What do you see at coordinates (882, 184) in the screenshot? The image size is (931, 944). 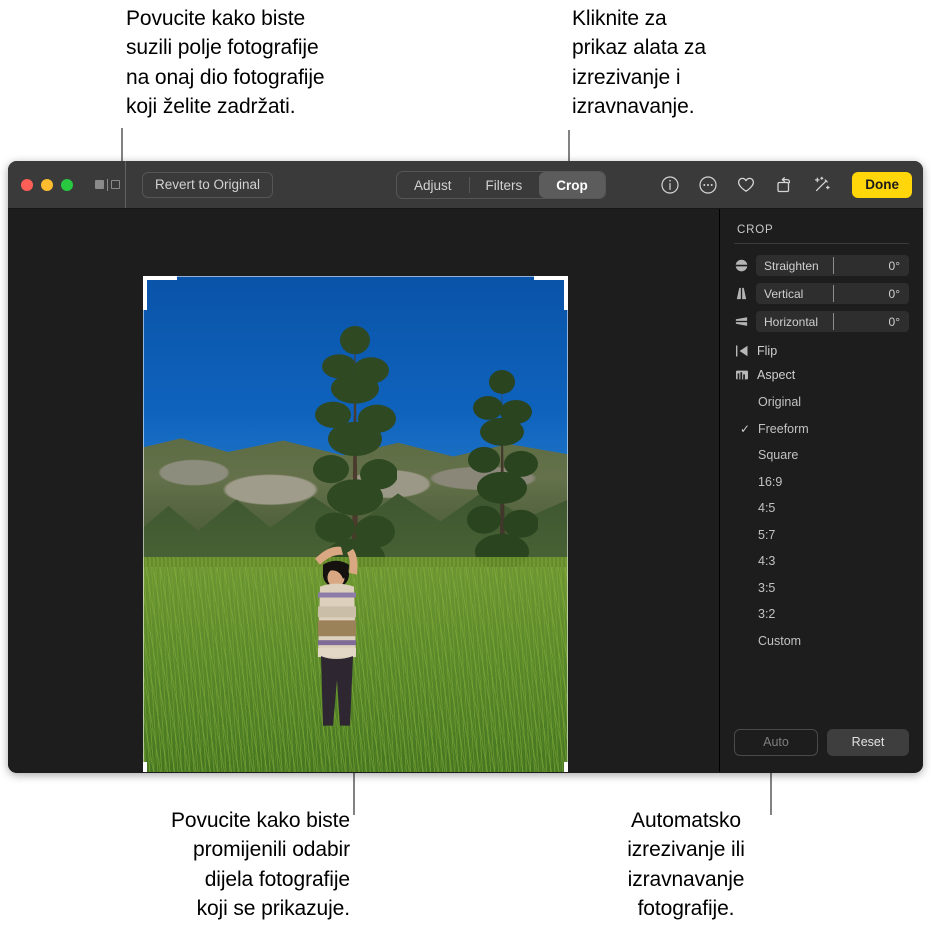 I see `done-button: Done` at bounding box center [882, 184].